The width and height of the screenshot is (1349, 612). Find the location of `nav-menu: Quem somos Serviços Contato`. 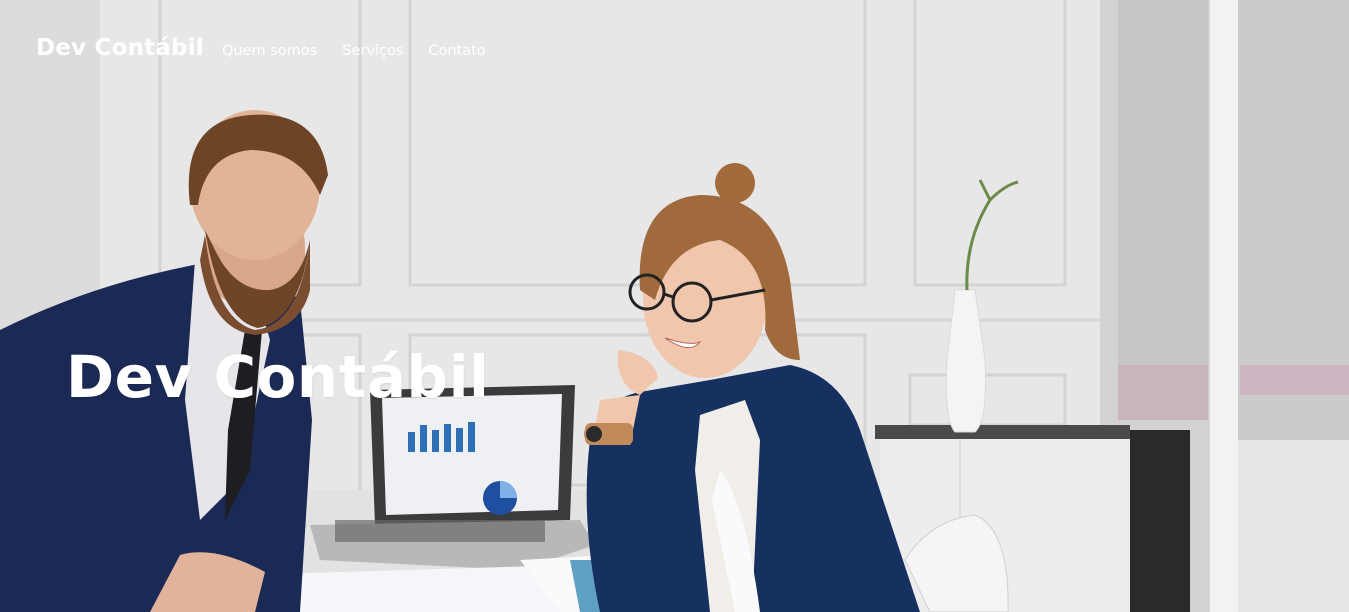

nav-menu: Quem somos Serviços Contato is located at coordinates (354, 51).